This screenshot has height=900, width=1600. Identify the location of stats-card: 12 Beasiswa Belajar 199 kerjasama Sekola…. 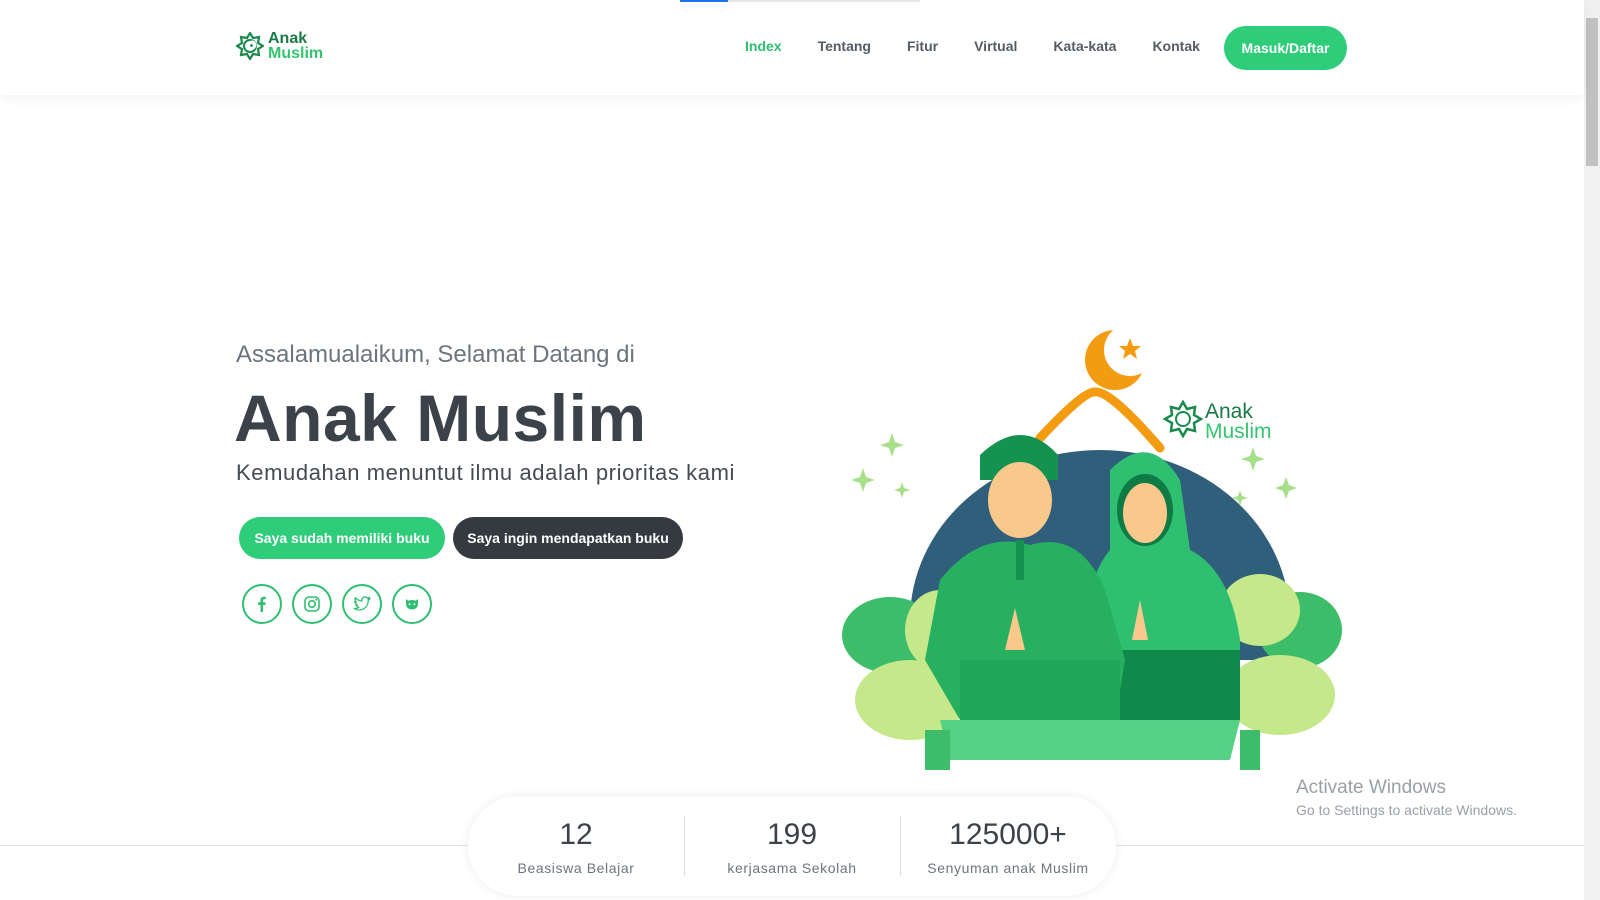
(792, 846).